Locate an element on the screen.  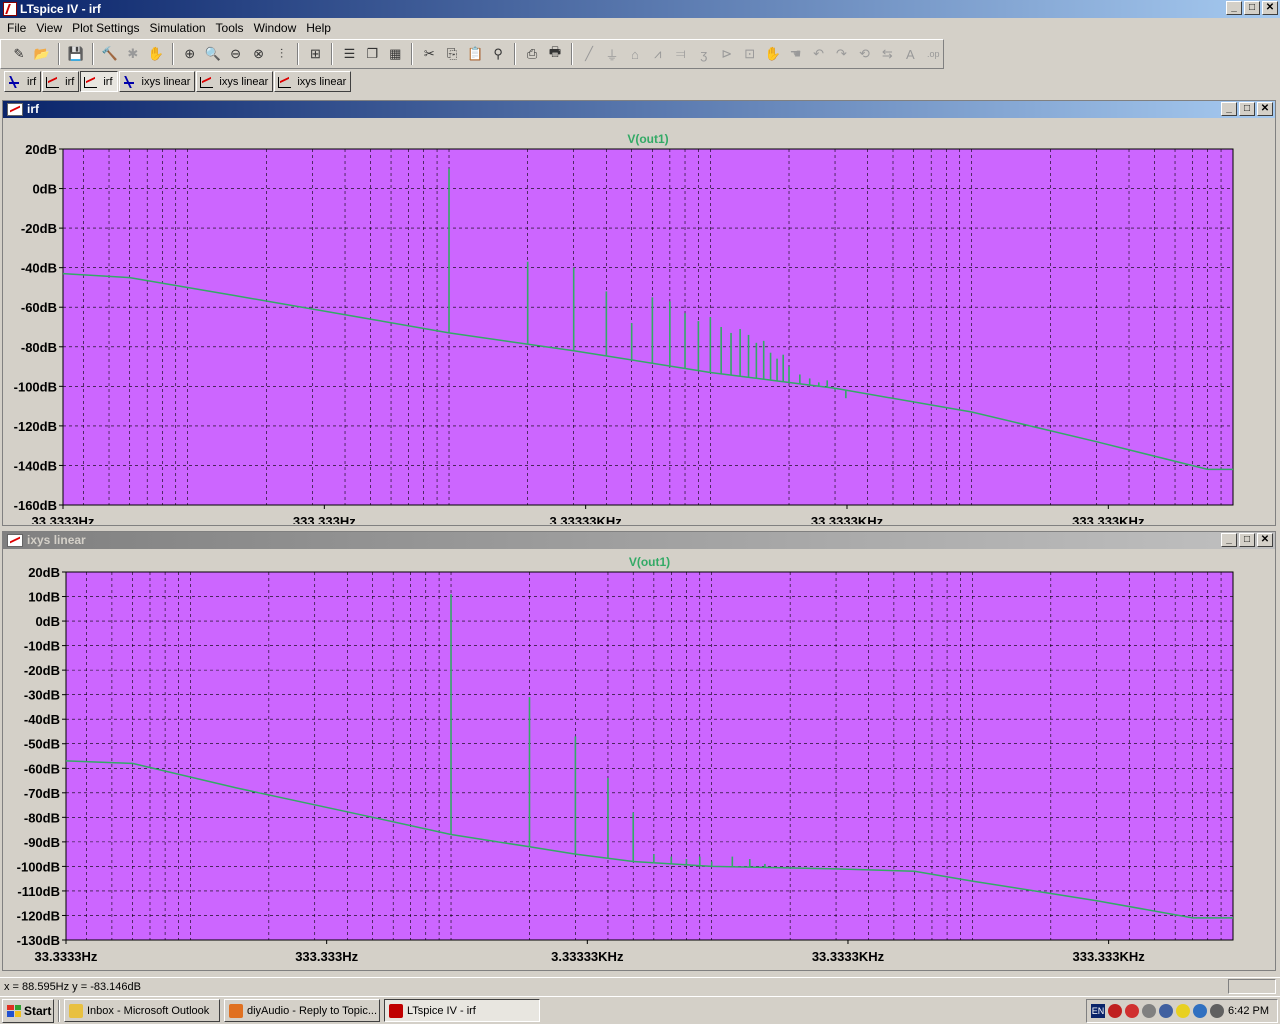
open-icon: 📂 is located at coordinates (42, 54).